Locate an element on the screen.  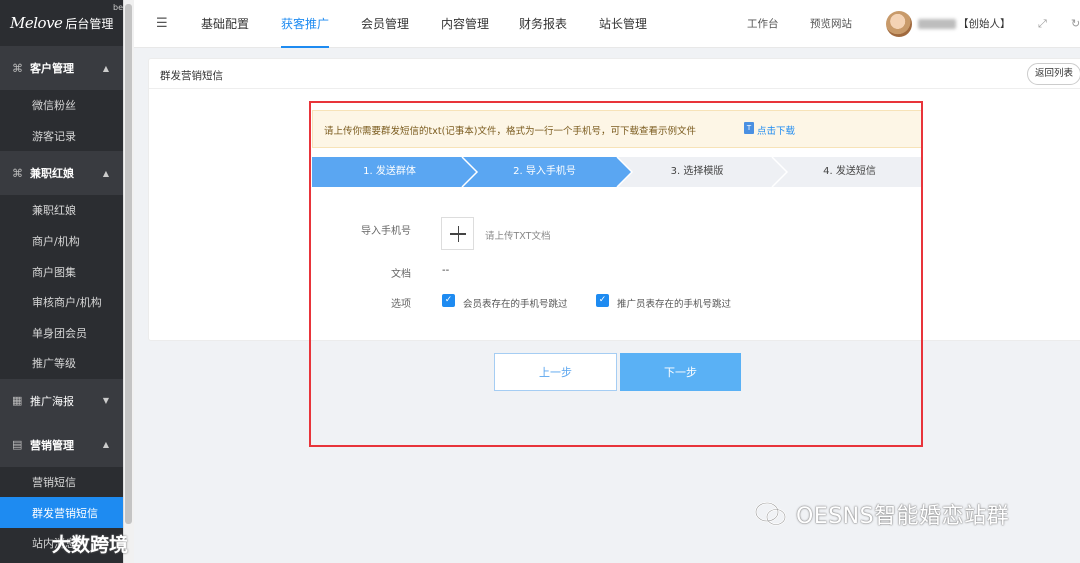
page-title: 群发营销短信 is located at coordinates (191, 76).